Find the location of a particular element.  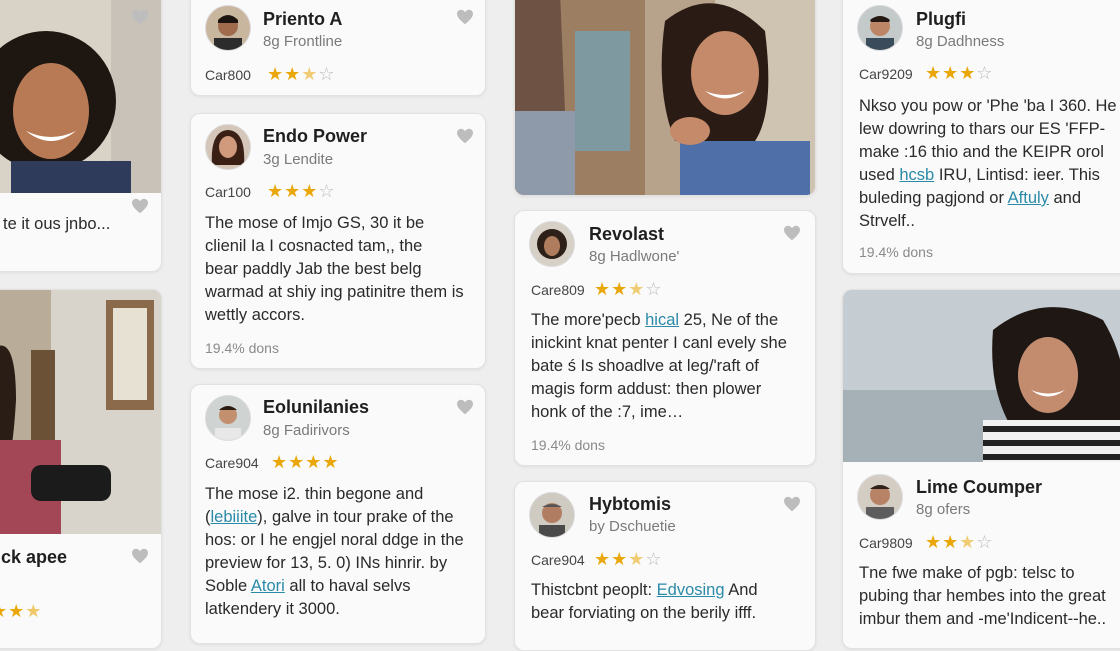

reviewer-subtitle: 3g Lendite is located at coordinates (298, 159).